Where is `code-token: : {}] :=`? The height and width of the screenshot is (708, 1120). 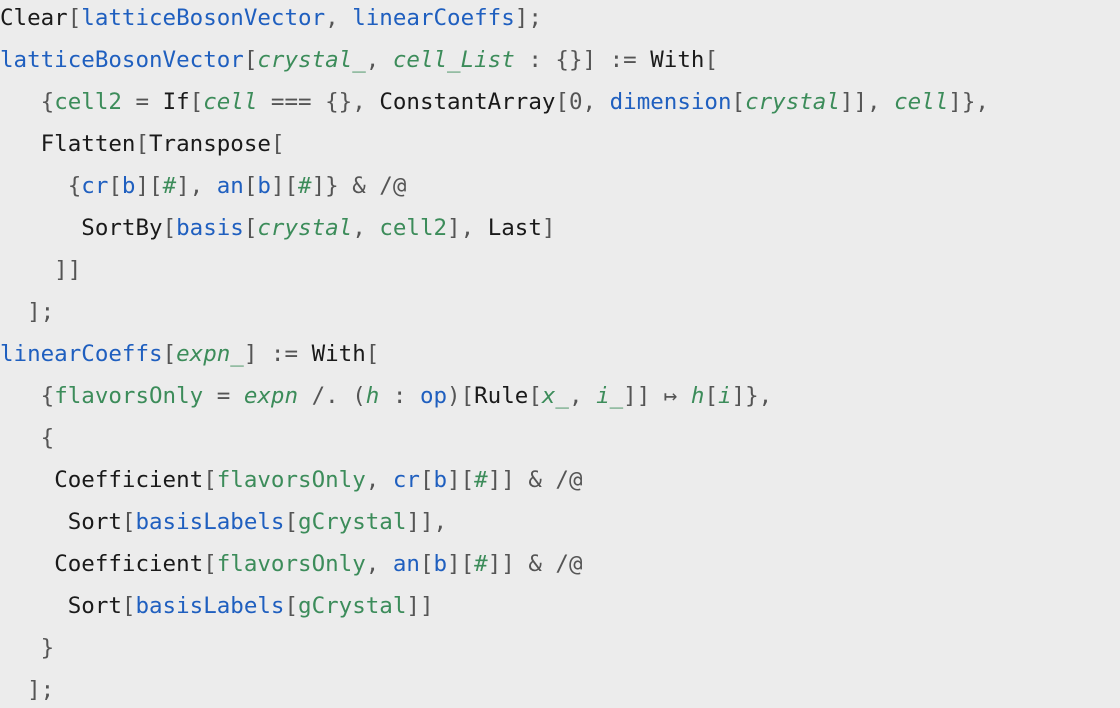
code-token: : {}] := is located at coordinates (582, 60).